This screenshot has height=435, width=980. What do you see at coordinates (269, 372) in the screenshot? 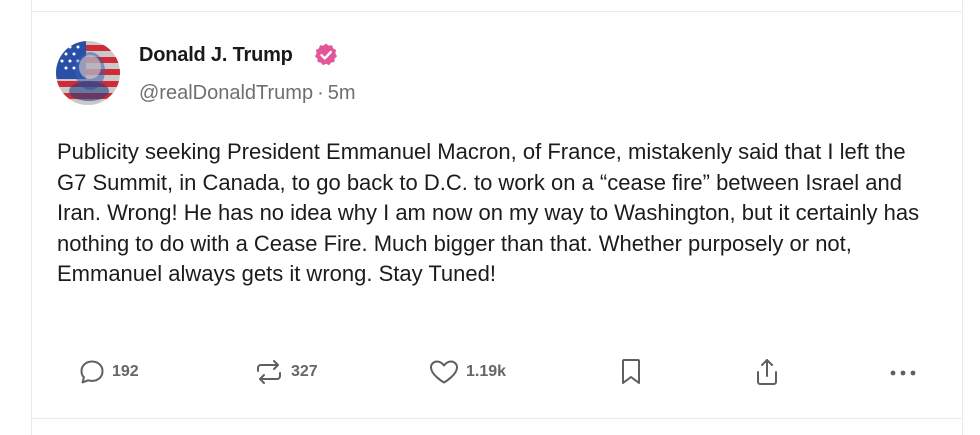
I see `retruth-icon` at bounding box center [269, 372].